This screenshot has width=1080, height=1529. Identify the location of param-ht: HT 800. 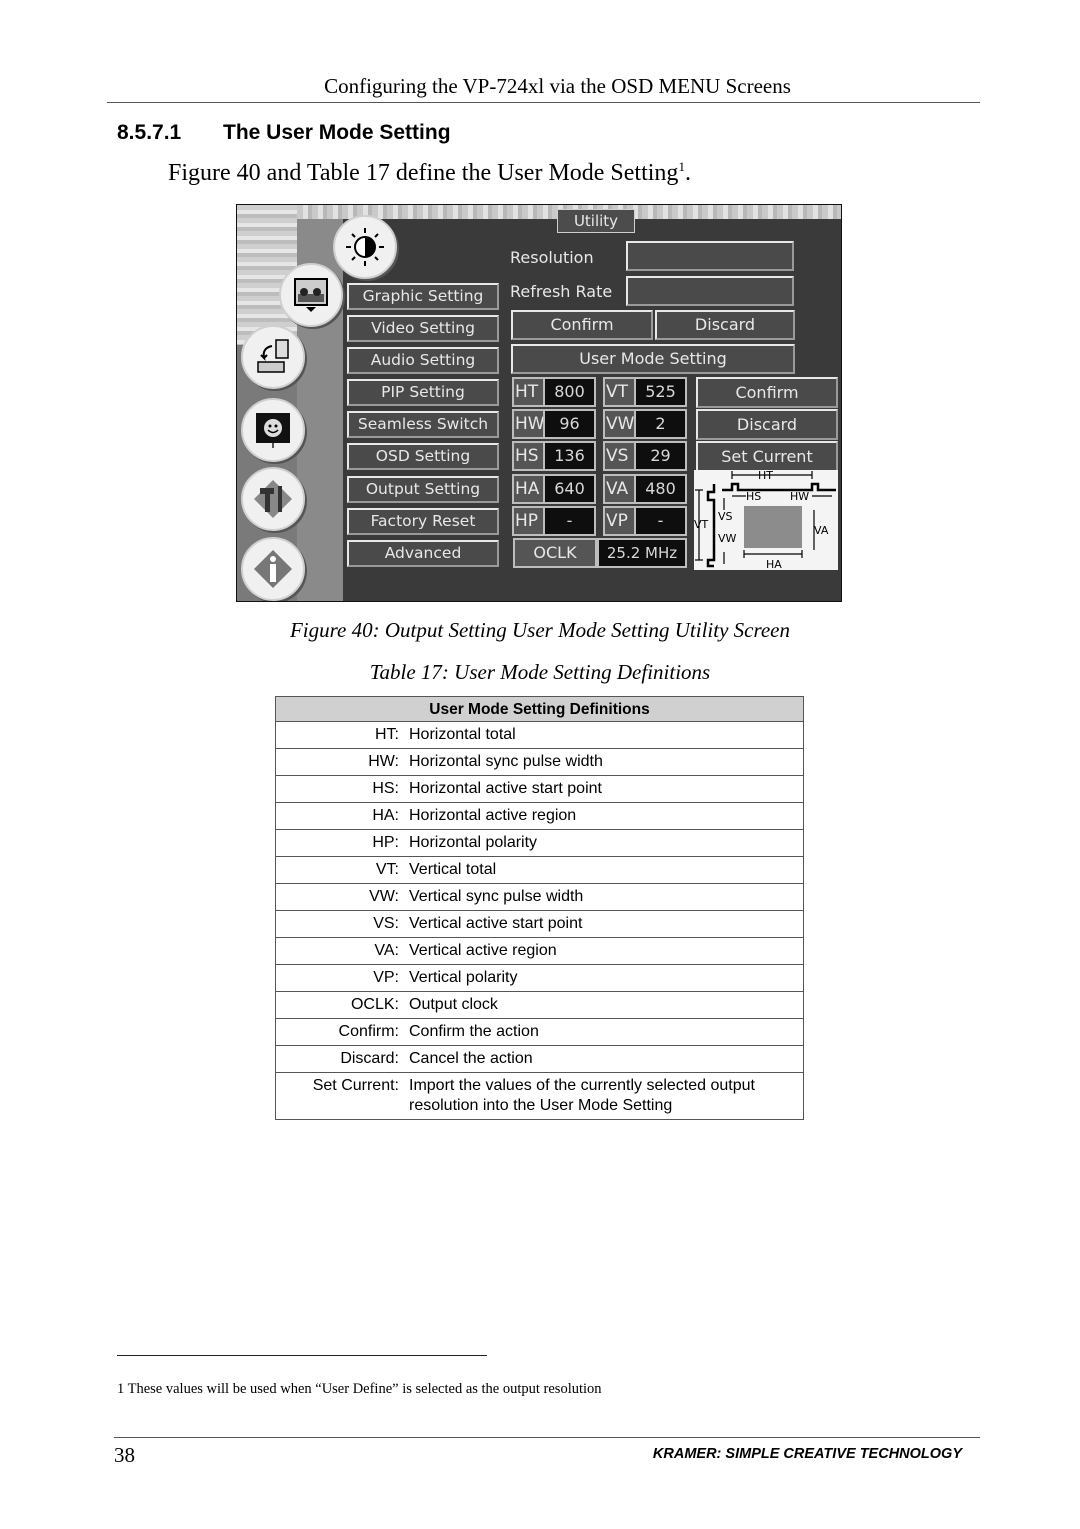
(554, 392).